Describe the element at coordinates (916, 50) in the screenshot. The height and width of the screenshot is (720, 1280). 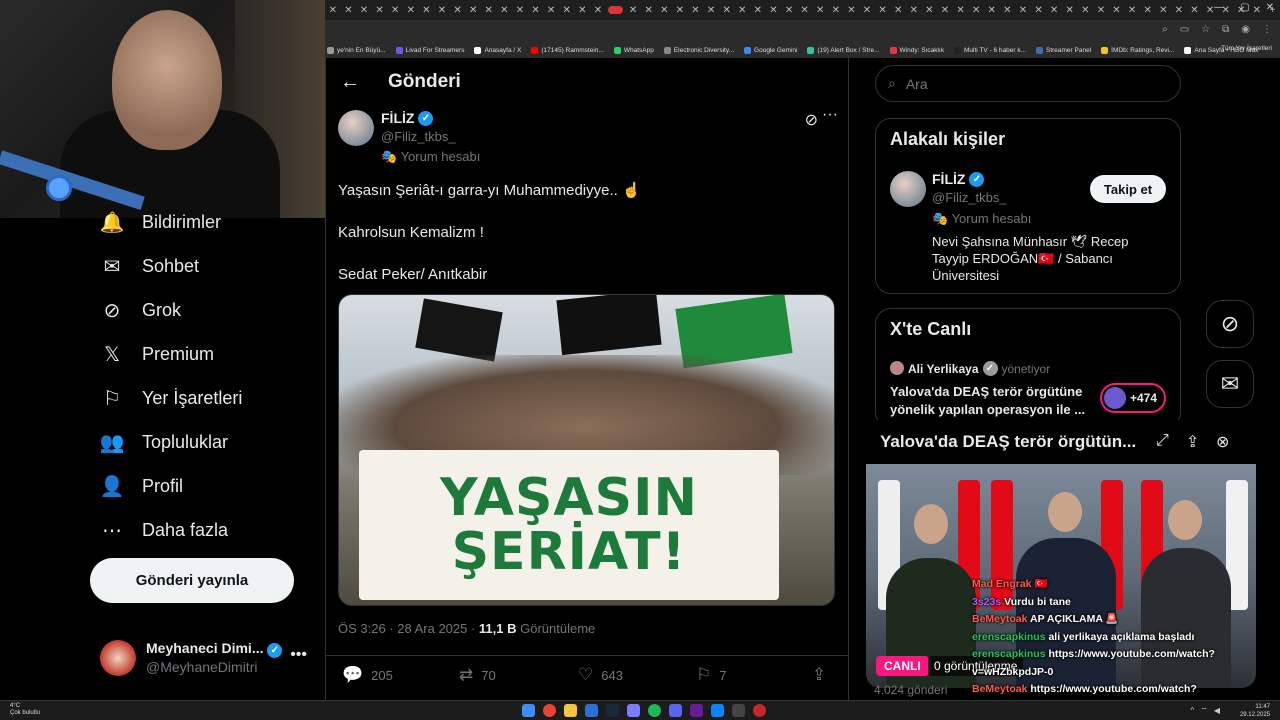
I see `bookmark-item: Windy: Sıcaklık` at that location.